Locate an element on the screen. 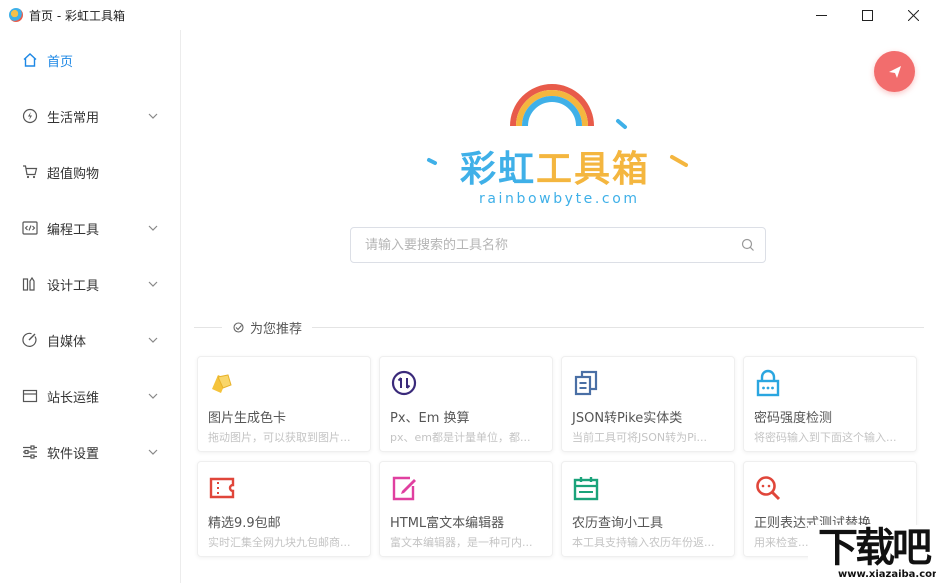 This screenshot has height=583, width=936. design-icon is located at coordinates (30, 284).